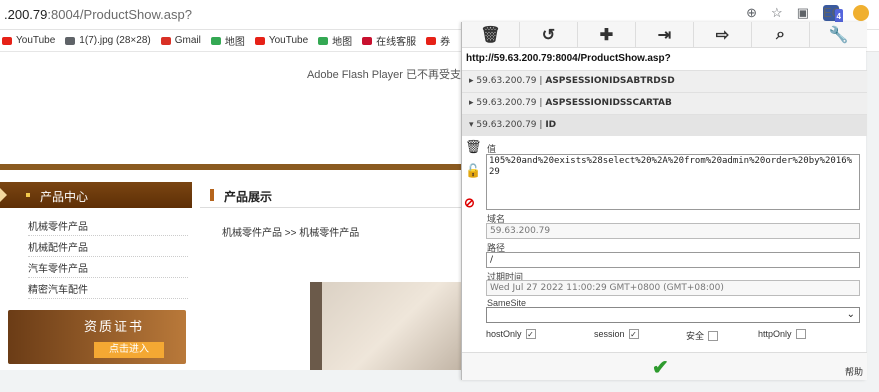 This screenshot has width=879, height=392. What do you see at coordinates (108, 225) in the screenshot?
I see `side-menu-item: 机械零件产品` at bounding box center [108, 225].